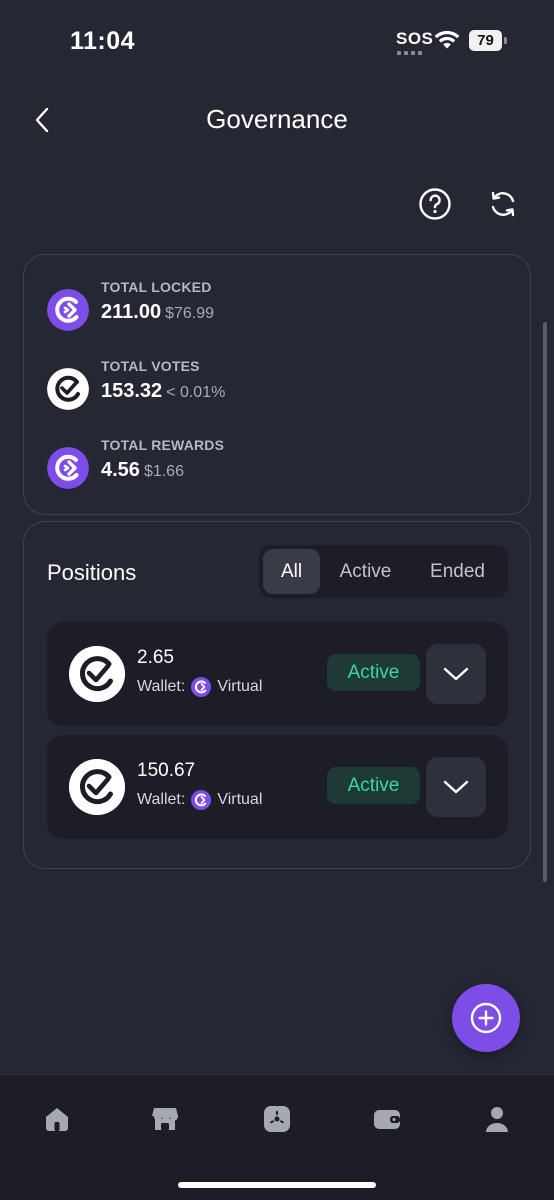  I want to click on status-bar: 11:04 SOS 79, so click(277, 40).